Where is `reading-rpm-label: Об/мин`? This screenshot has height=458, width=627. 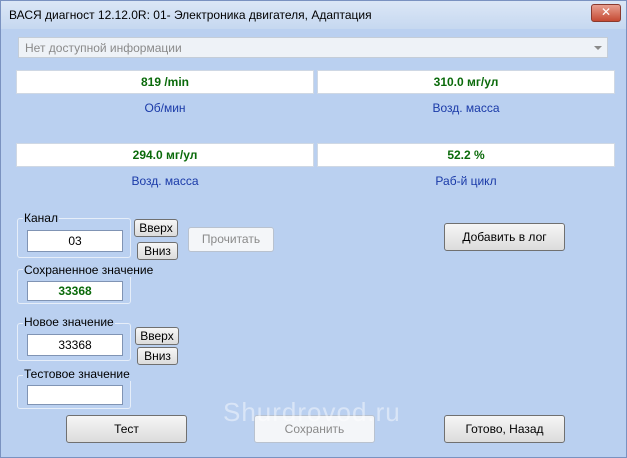 reading-rpm-label: Об/мин is located at coordinates (165, 108).